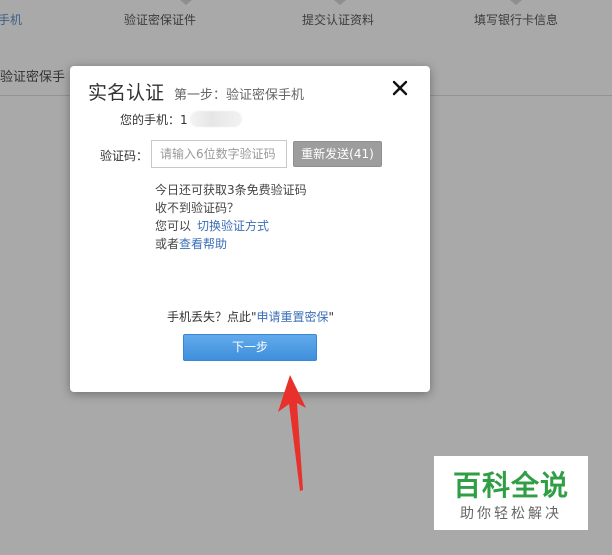 This screenshot has width=612, height=555. I want to click on view-help-link: 查看帮助, so click(203, 244).